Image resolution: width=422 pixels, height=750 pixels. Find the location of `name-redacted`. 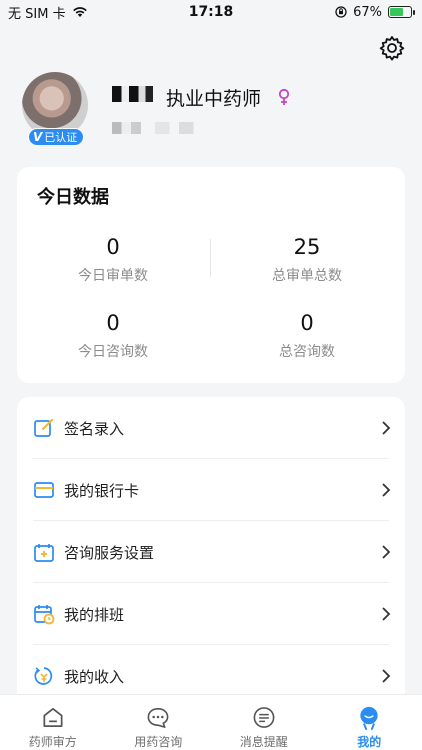

name-redacted is located at coordinates (136, 94).